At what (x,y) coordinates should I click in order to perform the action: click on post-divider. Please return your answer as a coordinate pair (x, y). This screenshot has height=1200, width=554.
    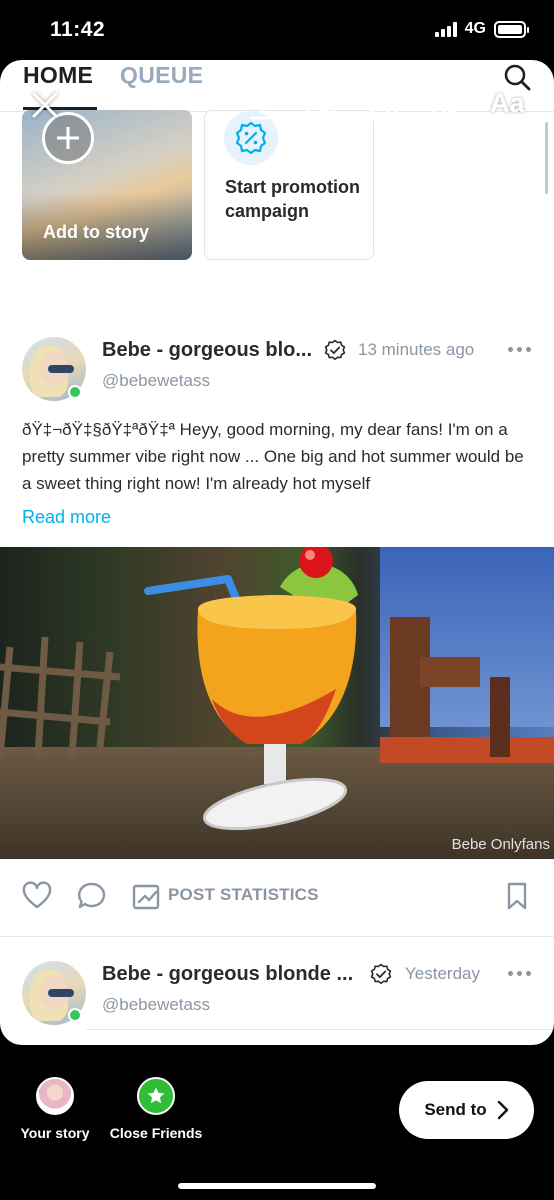
    Looking at the image, I should click on (277, 936).